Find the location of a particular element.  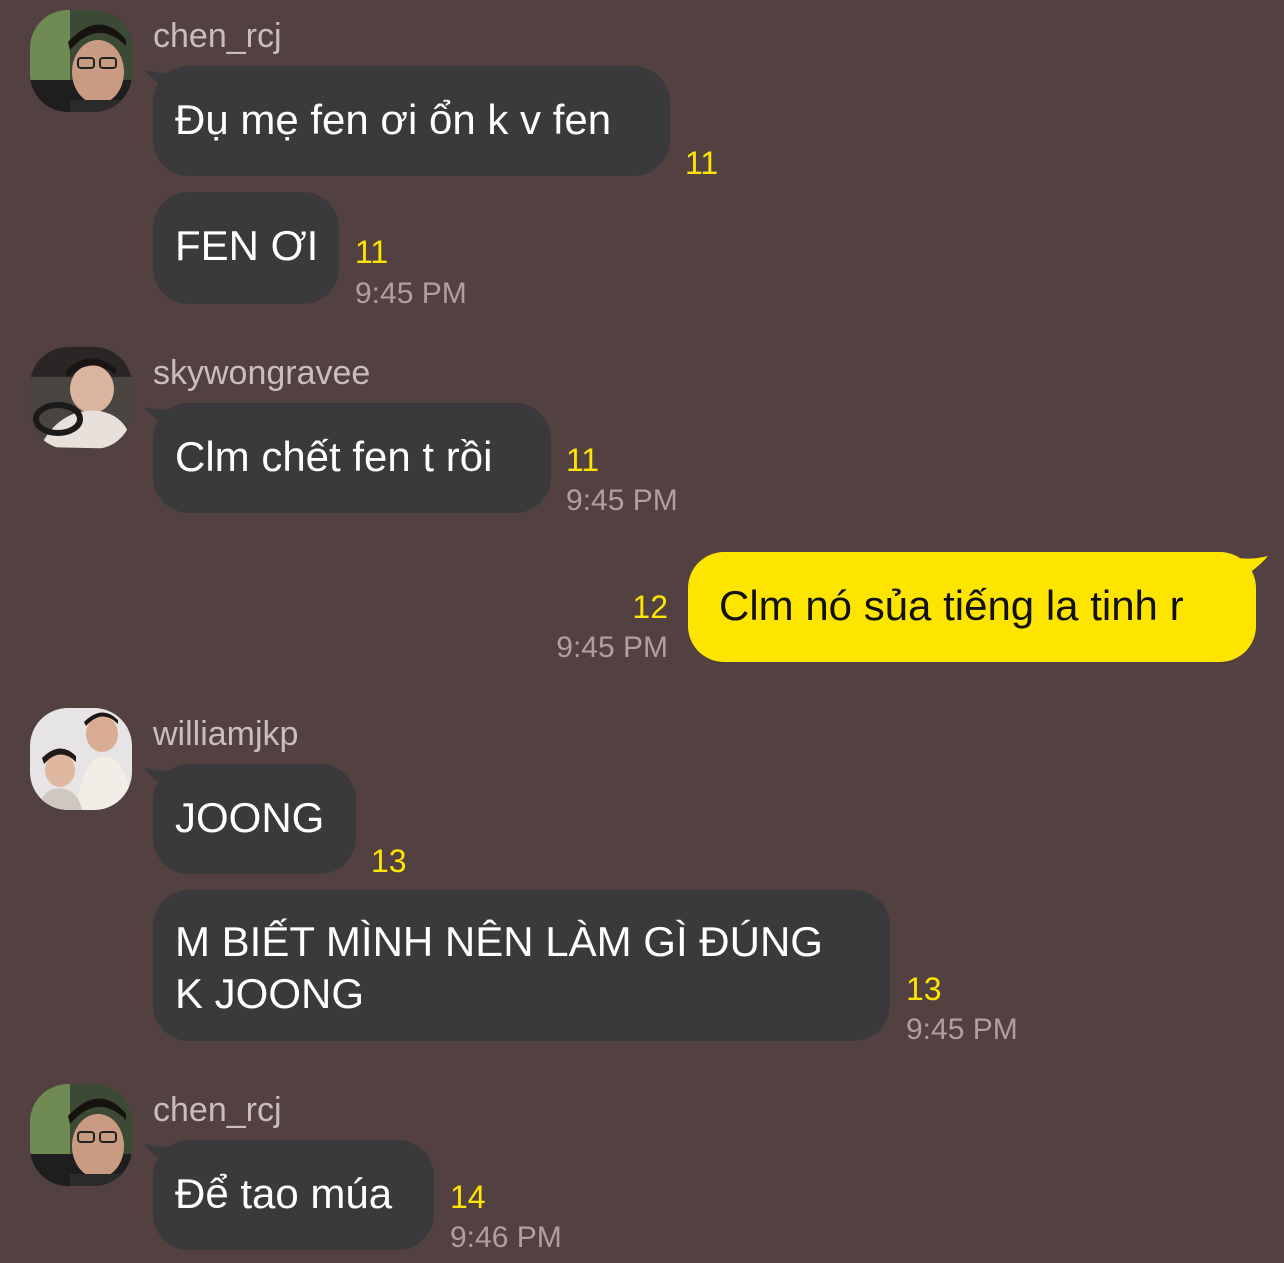

message-bubble: FEN ƠI is located at coordinates (246, 248).